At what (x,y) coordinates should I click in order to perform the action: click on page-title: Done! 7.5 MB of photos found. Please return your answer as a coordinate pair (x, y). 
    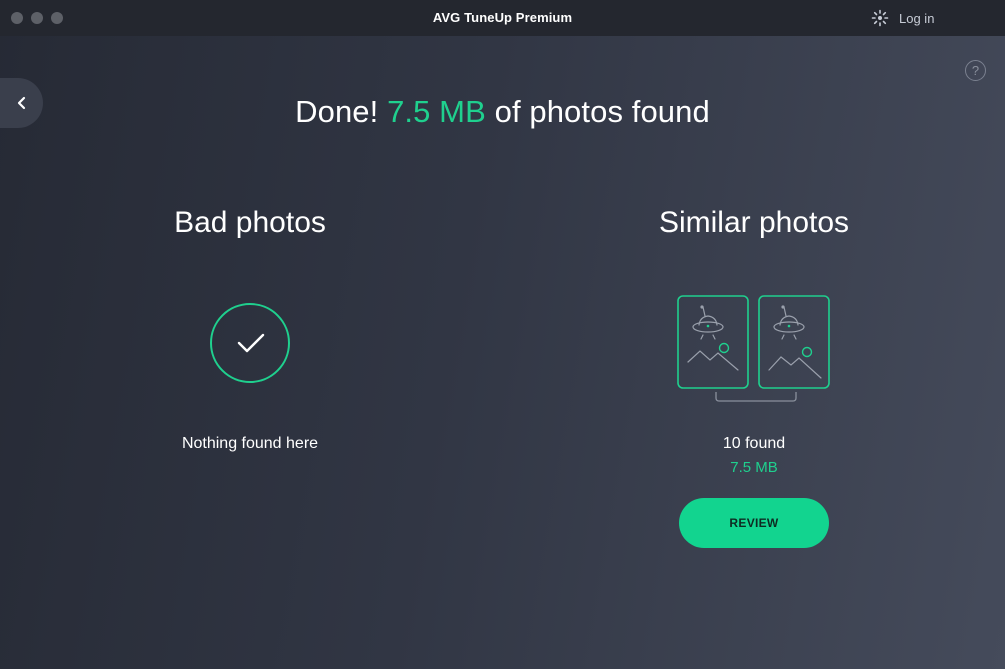
    Looking at the image, I should click on (502, 112).